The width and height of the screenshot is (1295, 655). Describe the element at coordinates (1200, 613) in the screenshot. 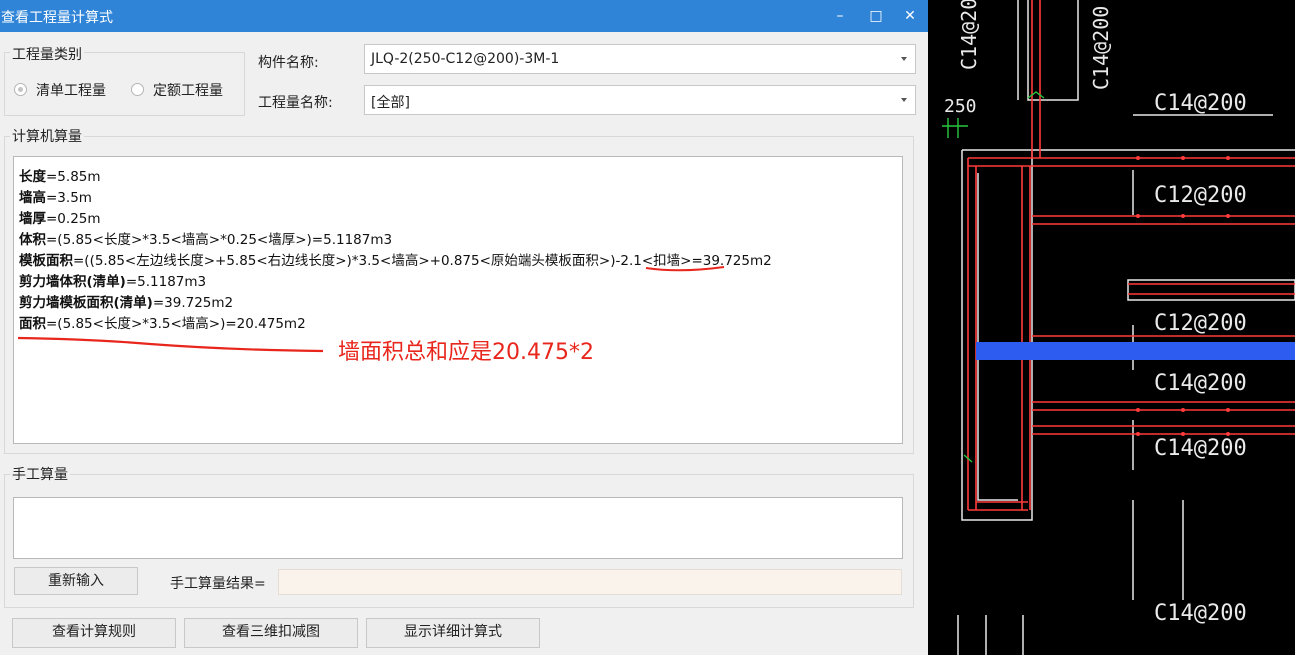

I see `cad-label-c14-bottom: C14@200` at that location.